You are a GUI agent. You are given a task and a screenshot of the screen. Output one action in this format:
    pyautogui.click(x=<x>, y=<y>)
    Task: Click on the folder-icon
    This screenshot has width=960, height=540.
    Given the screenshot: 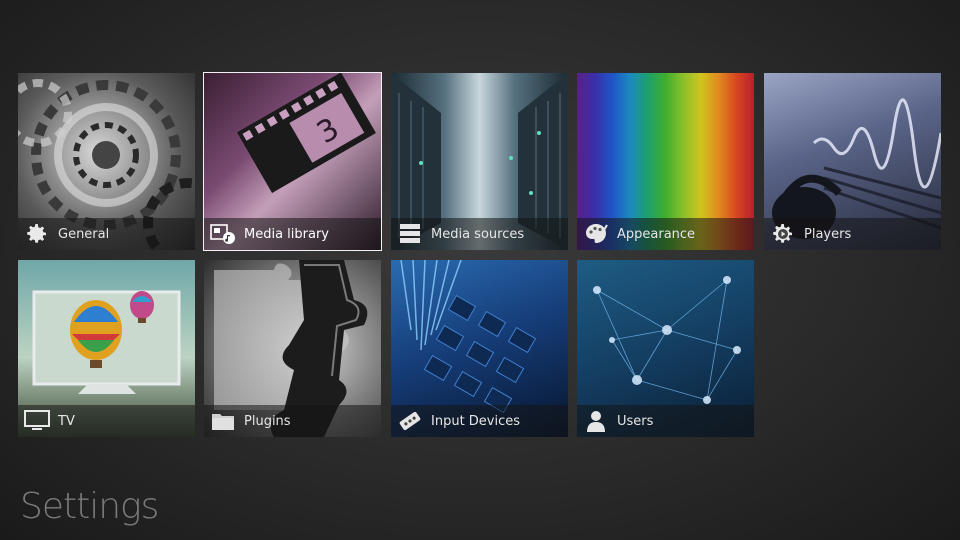 What is the action you would take?
    pyautogui.click(x=223, y=421)
    